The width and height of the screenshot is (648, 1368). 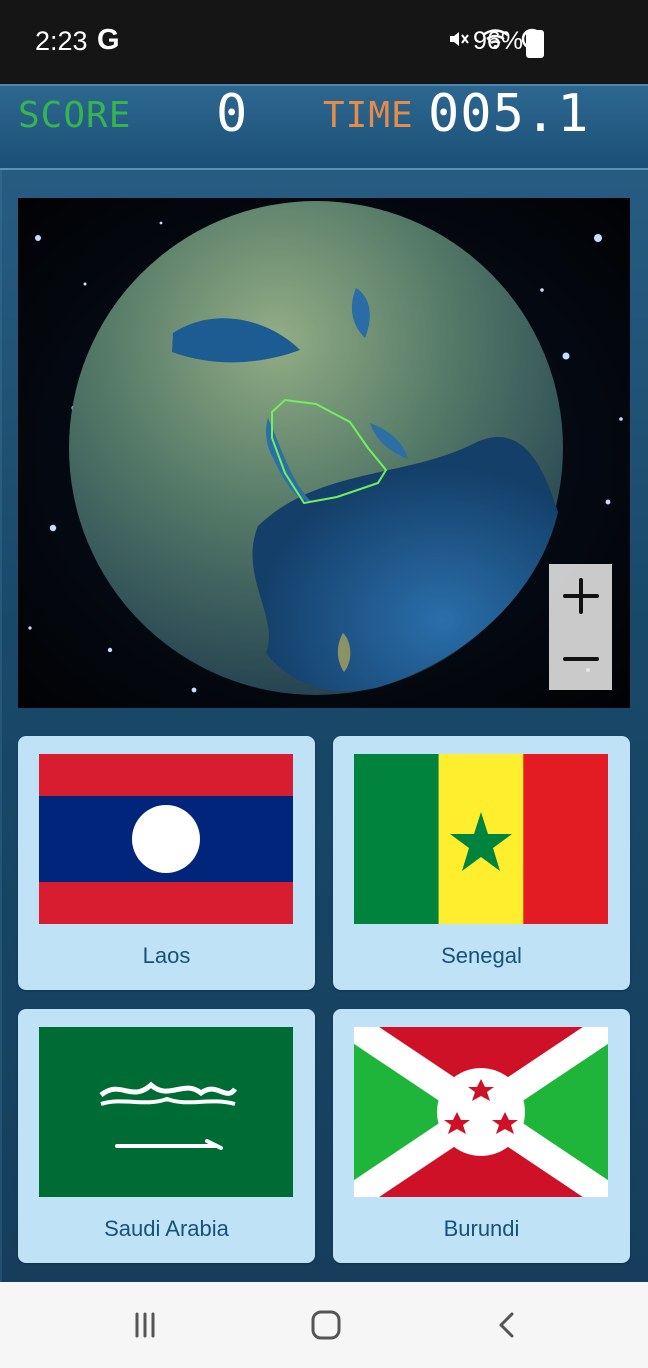 What do you see at coordinates (368, 115) in the screenshot?
I see `time-label: TIME` at bounding box center [368, 115].